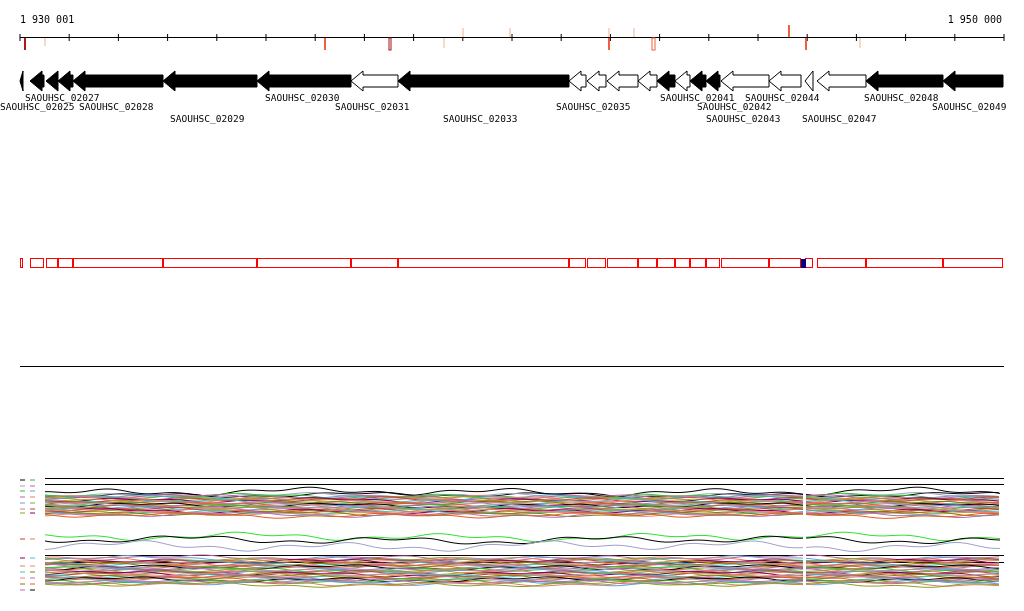 Image resolution: width=1024 pixels, height=611 pixels. What do you see at coordinates (593, 106) in the screenshot?
I see `gene-label: SAOUHSC_02035` at bounding box center [593, 106].